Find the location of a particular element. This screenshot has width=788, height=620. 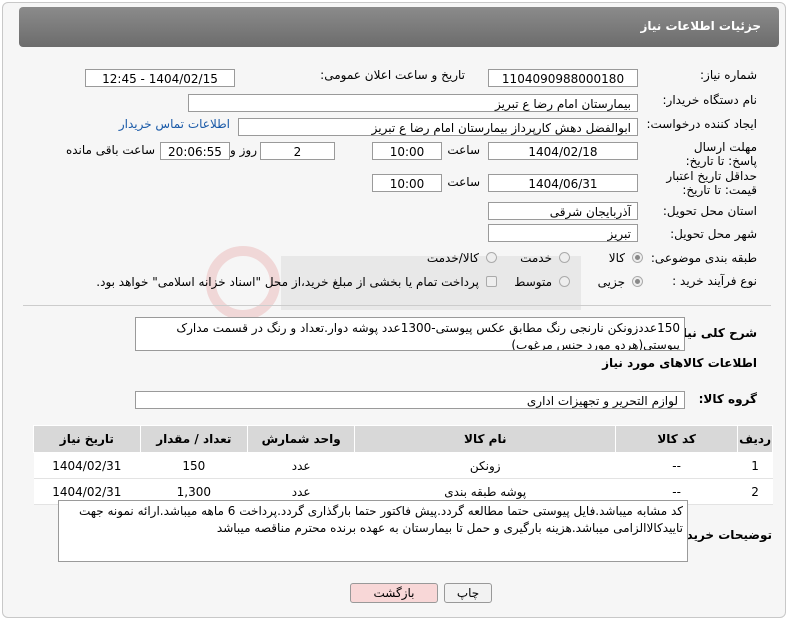

process-radio-minor is located at coordinates (637, 281).